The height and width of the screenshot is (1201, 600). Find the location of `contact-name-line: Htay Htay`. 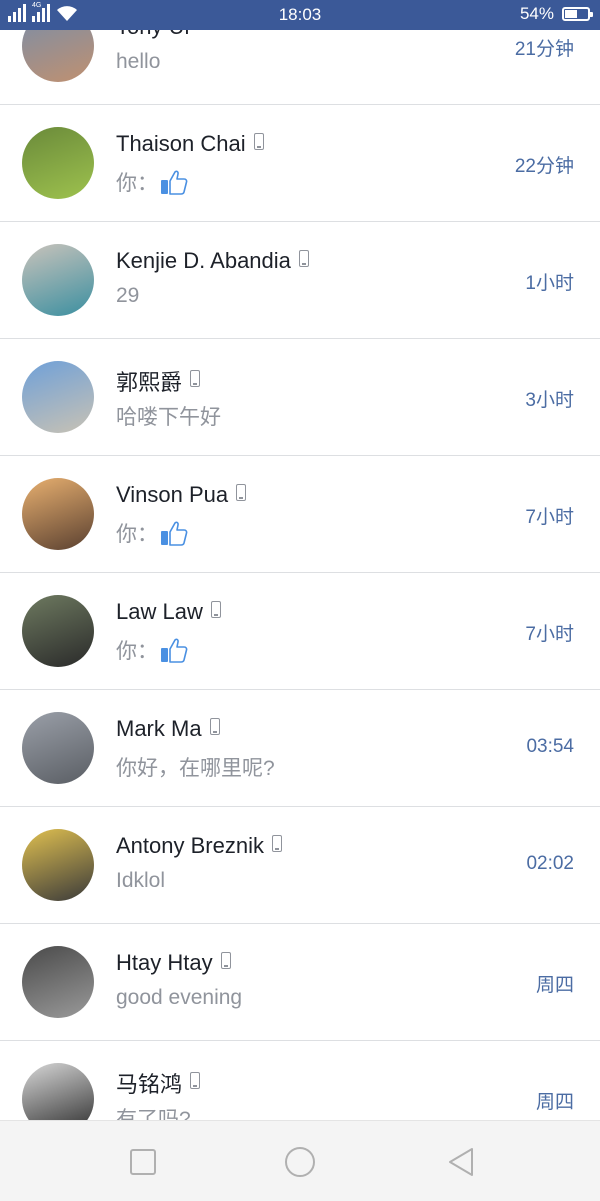

contact-name-line: Htay Htay is located at coordinates (173, 963).